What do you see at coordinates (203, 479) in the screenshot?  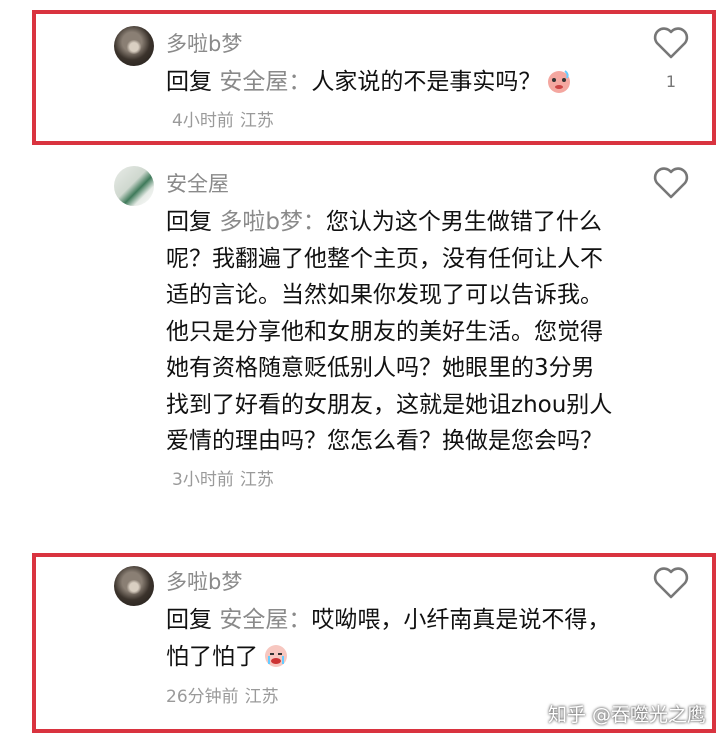 I see `comment-time: 3小时前` at bounding box center [203, 479].